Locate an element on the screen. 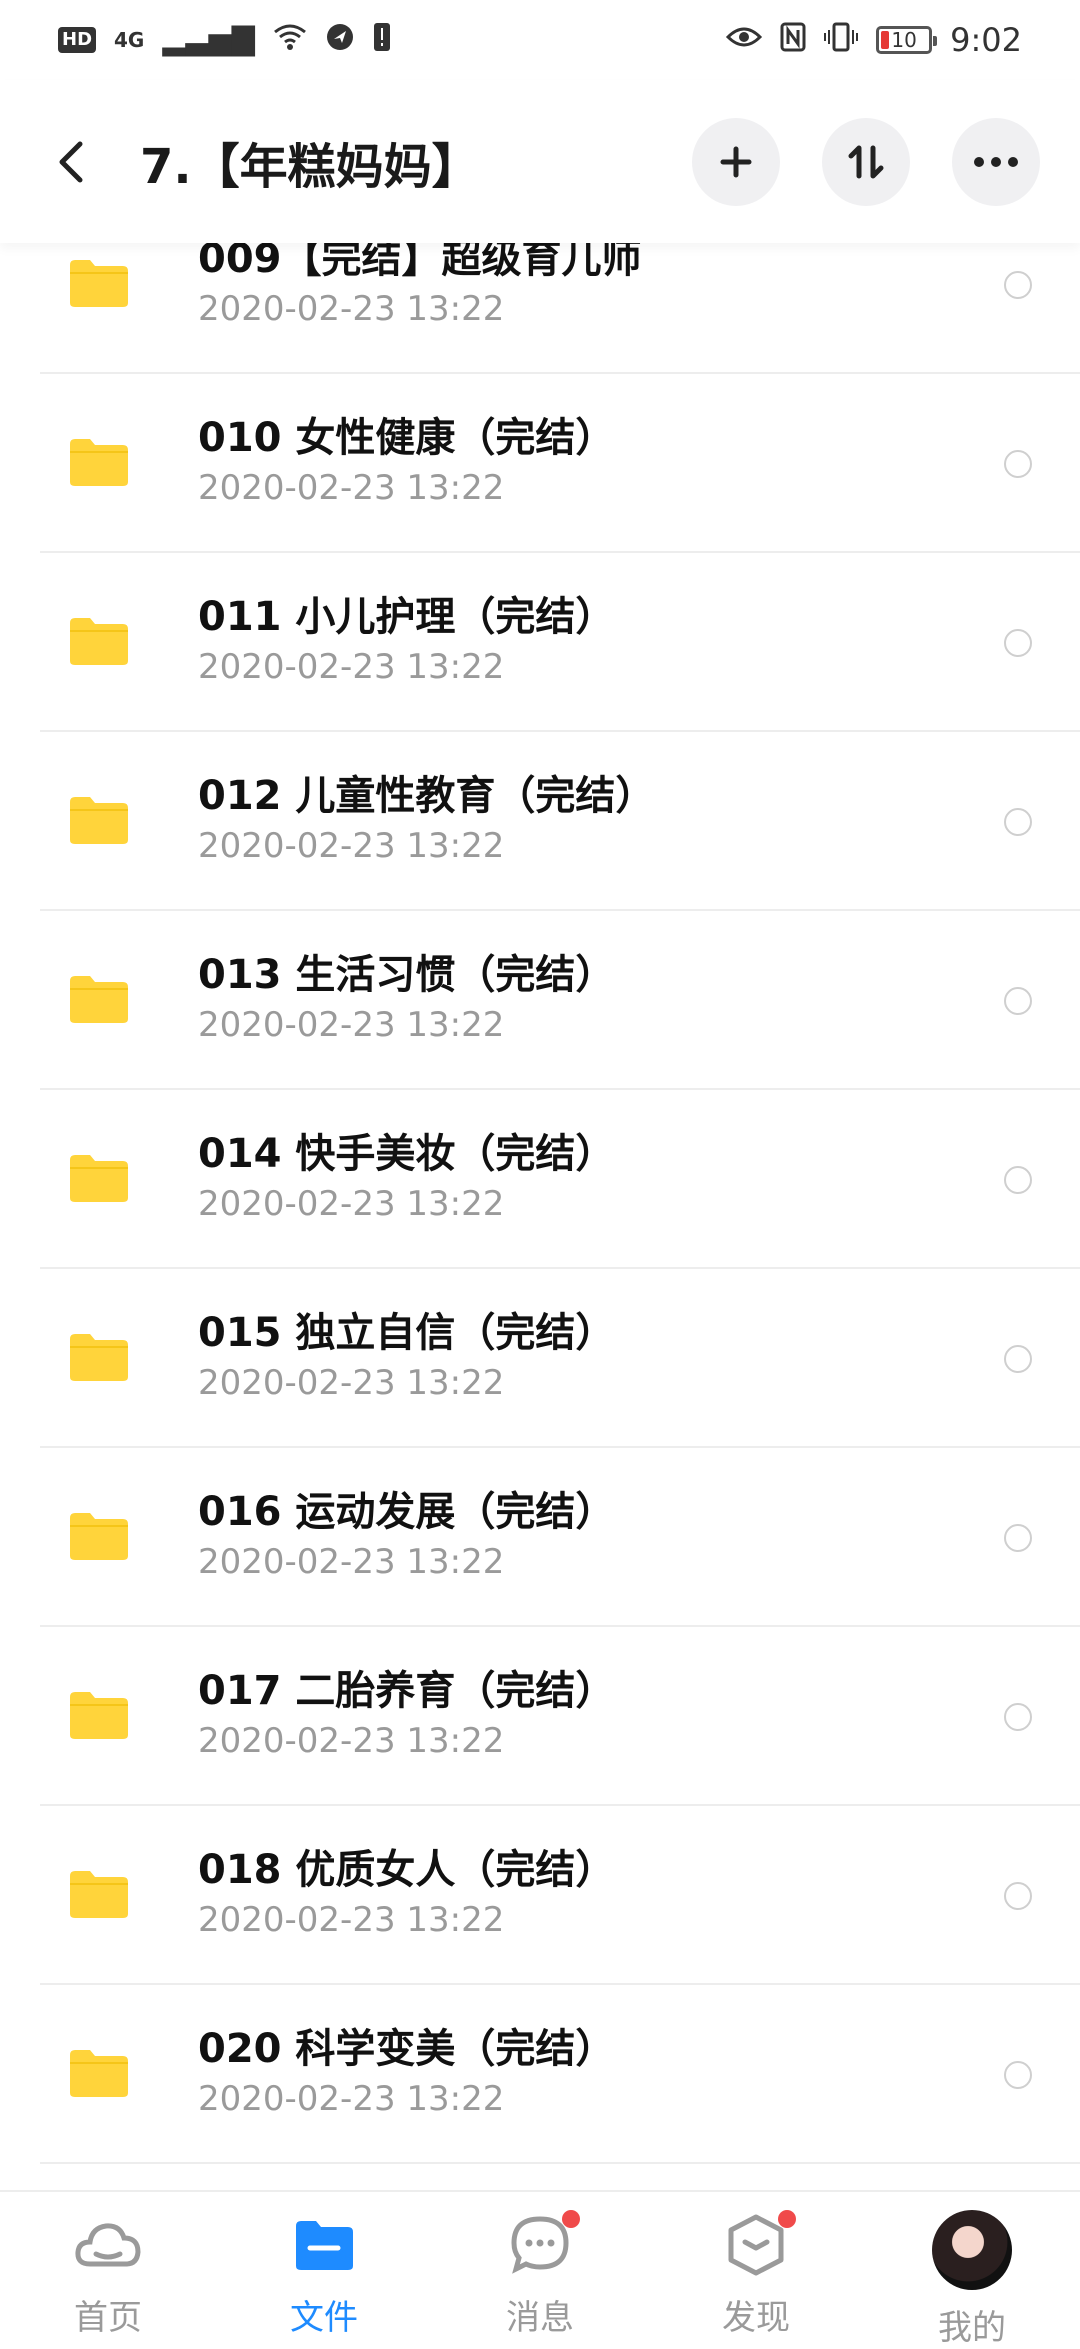 The width and height of the screenshot is (1080, 2349). status-left: HD 4G ▂▃▅▇ is located at coordinates (224, 40).